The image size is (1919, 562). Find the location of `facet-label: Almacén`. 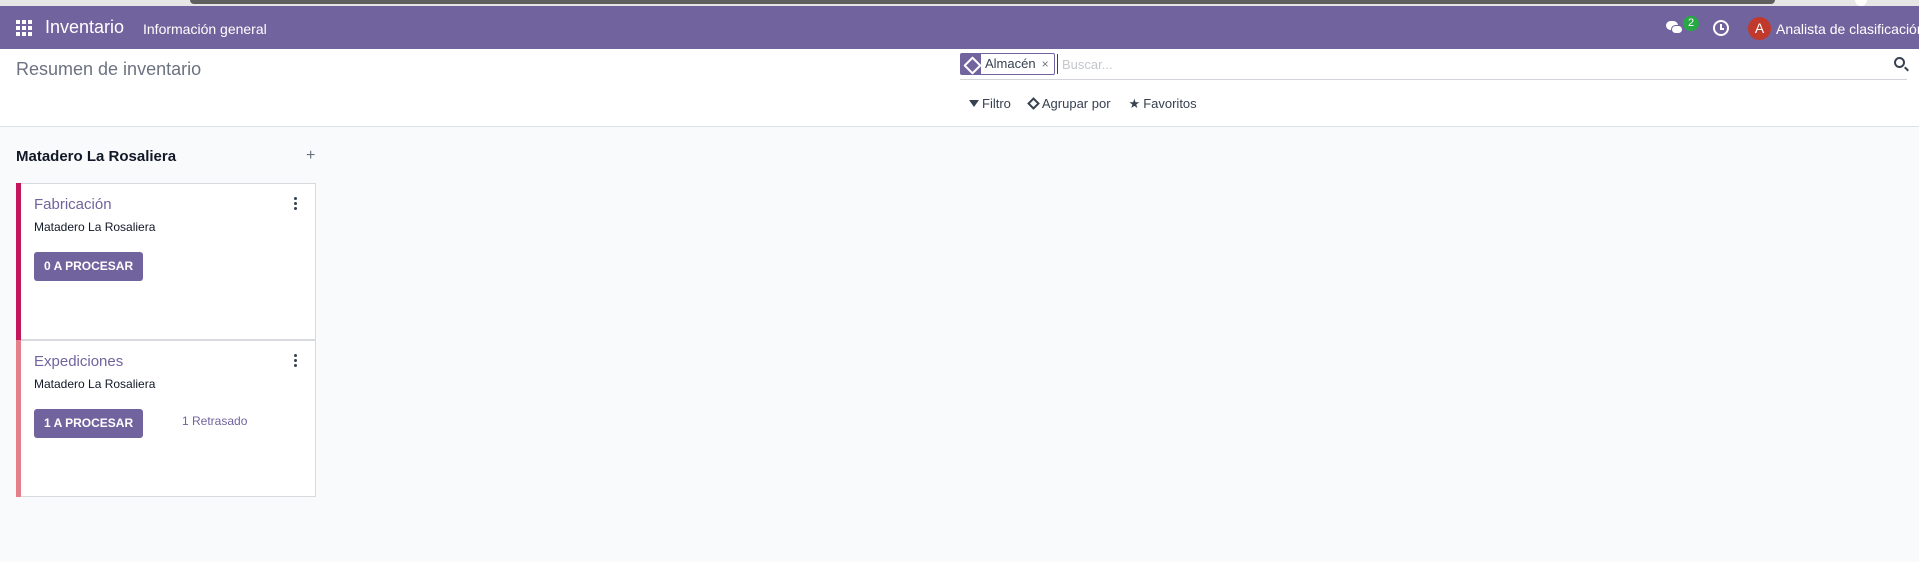

facet-label: Almacén is located at coordinates (1010, 63).